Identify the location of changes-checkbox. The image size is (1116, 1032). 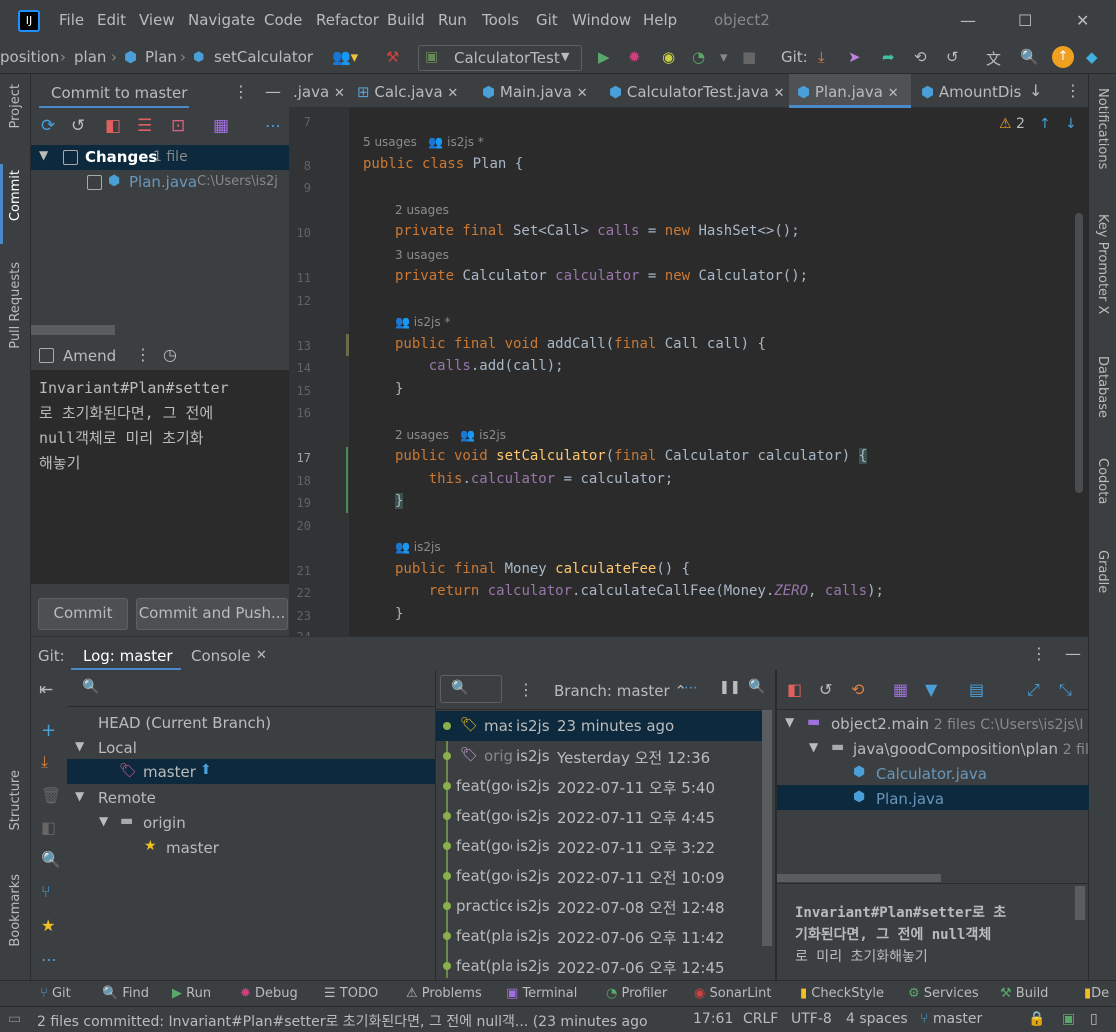
(70, 157).